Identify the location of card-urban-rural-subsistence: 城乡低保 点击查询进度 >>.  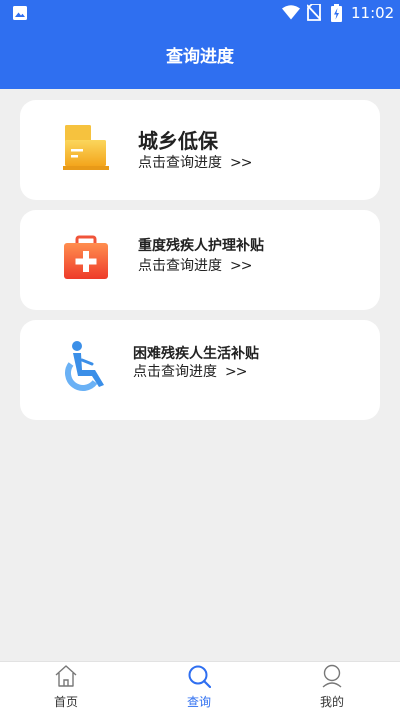
(200, 150).